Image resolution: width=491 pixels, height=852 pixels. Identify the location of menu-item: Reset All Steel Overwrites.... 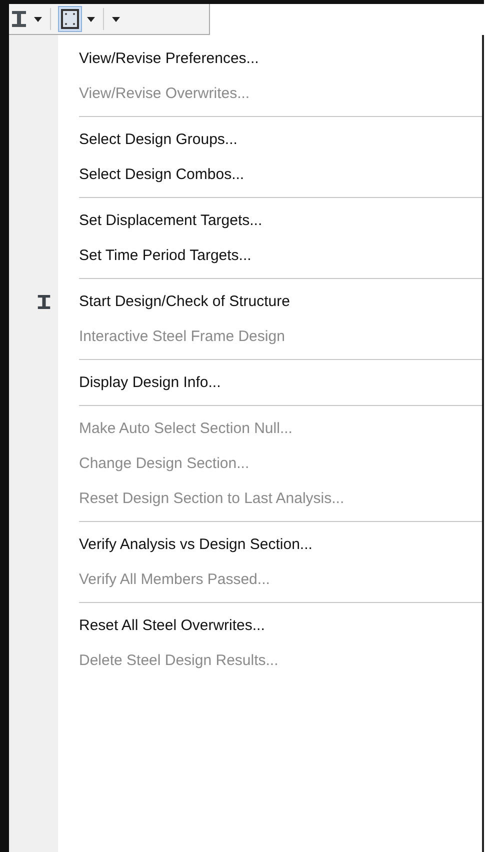
(245, 625).